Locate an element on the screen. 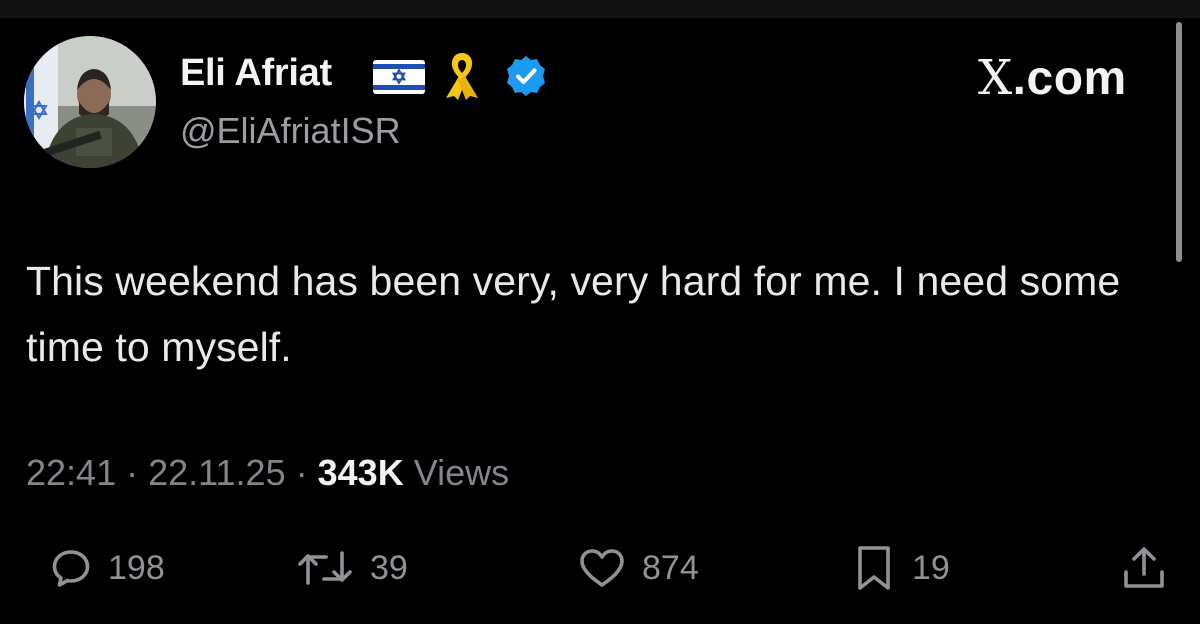 The width and height of the screenshot is (1200, 624). like-icon is located at coordinates (602, 568).